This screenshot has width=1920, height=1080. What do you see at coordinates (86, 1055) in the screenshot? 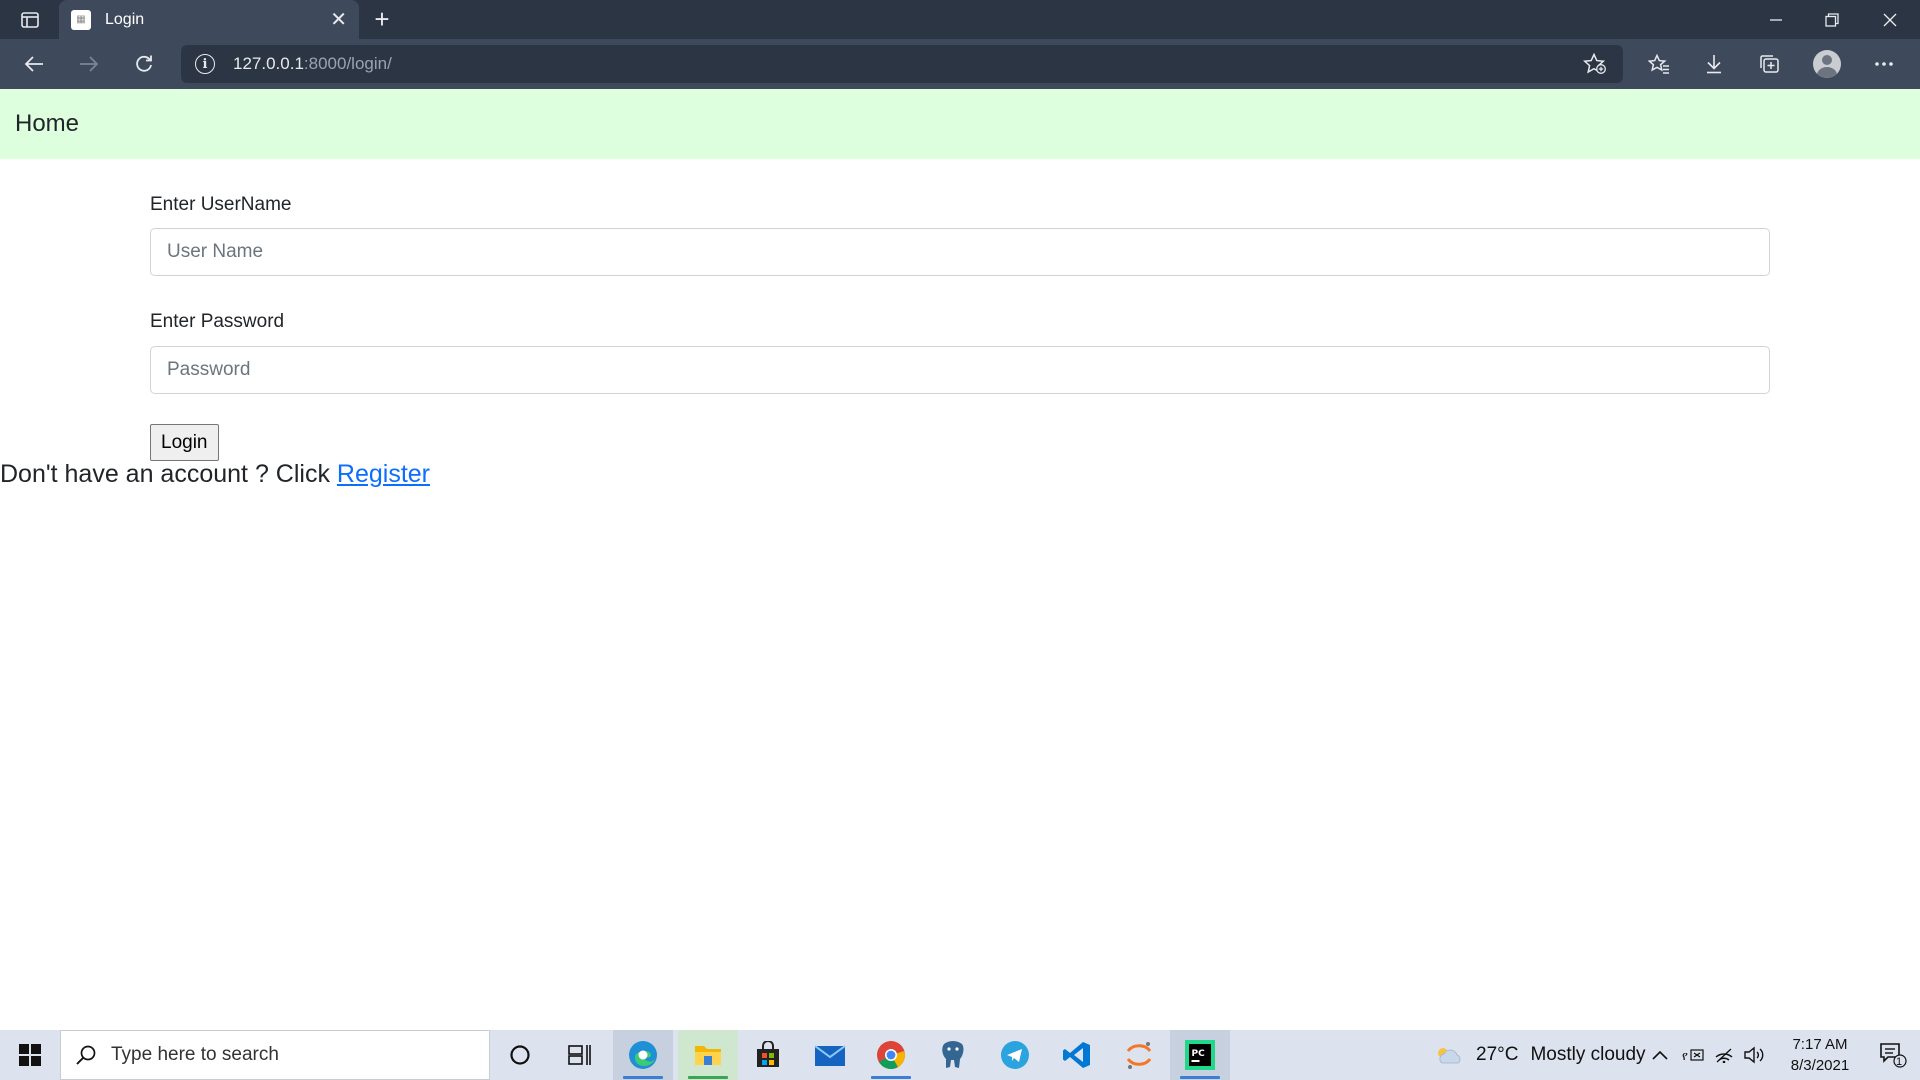
I see `search-icon` at bounding box center [86, 1055].